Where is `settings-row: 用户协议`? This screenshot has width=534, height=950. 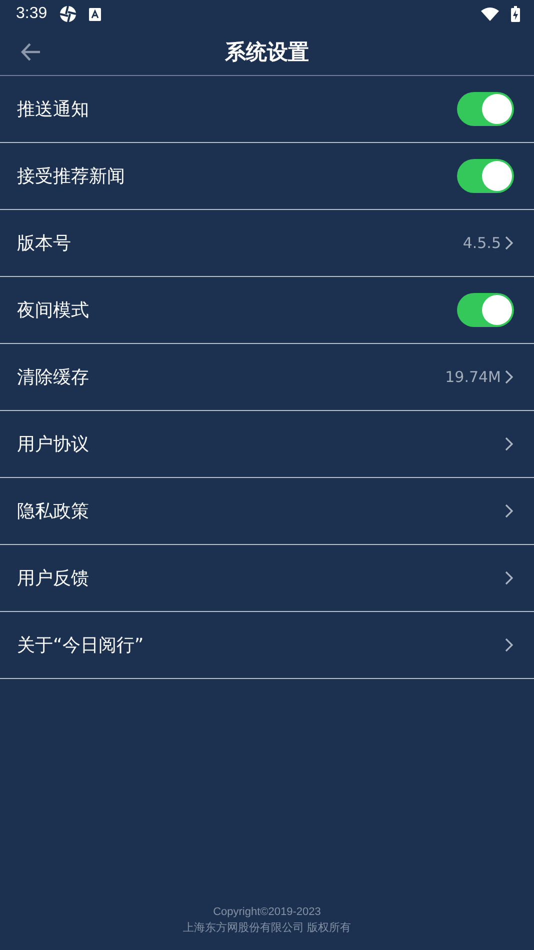 settings-row: 用户协议 is located at coordinates (267, 444).